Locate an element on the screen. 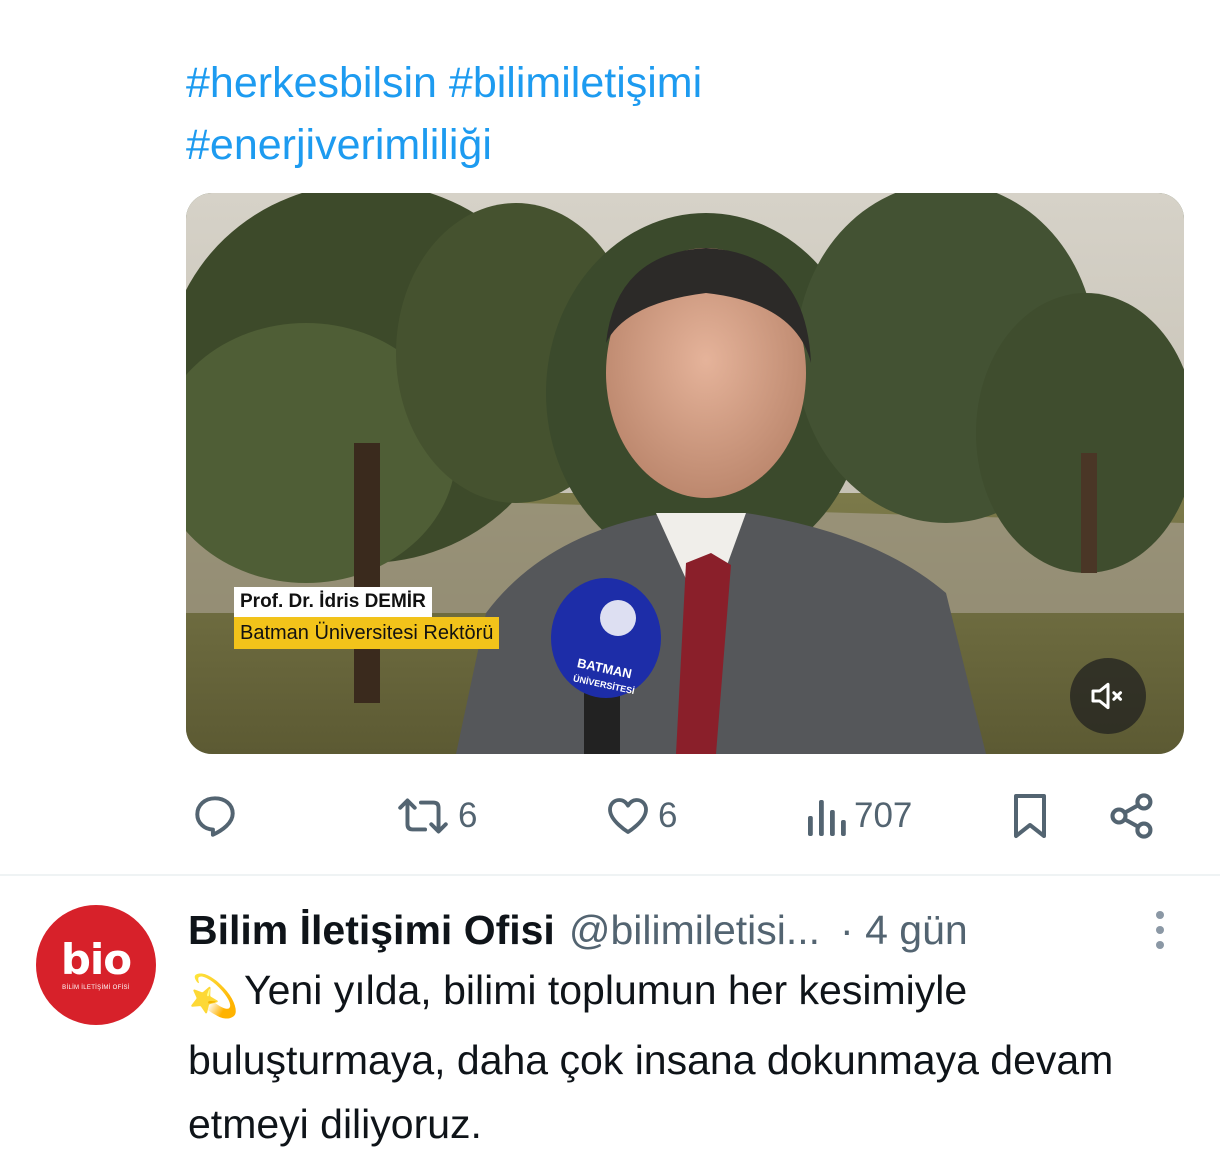 This screenshot has width=1220, height=1153. views-count: 707 is located at coordinates (883, 815).